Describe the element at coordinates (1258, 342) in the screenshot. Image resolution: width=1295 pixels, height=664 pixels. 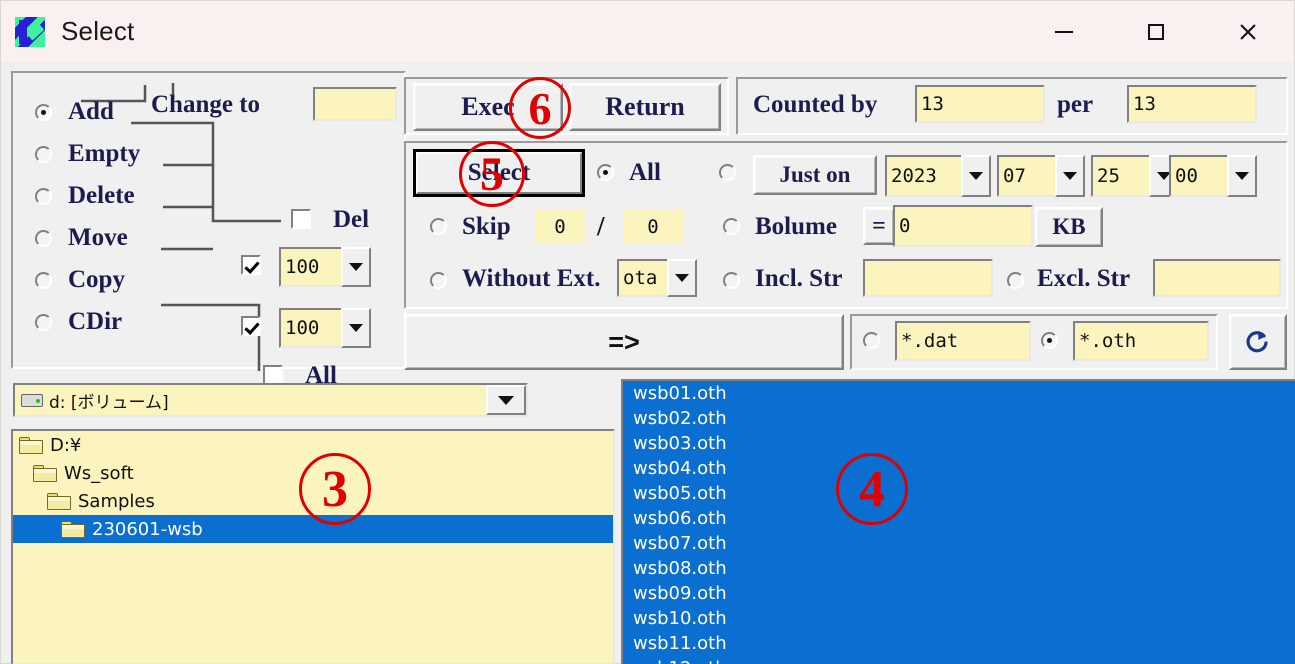
I see `refresh-button` at that location.